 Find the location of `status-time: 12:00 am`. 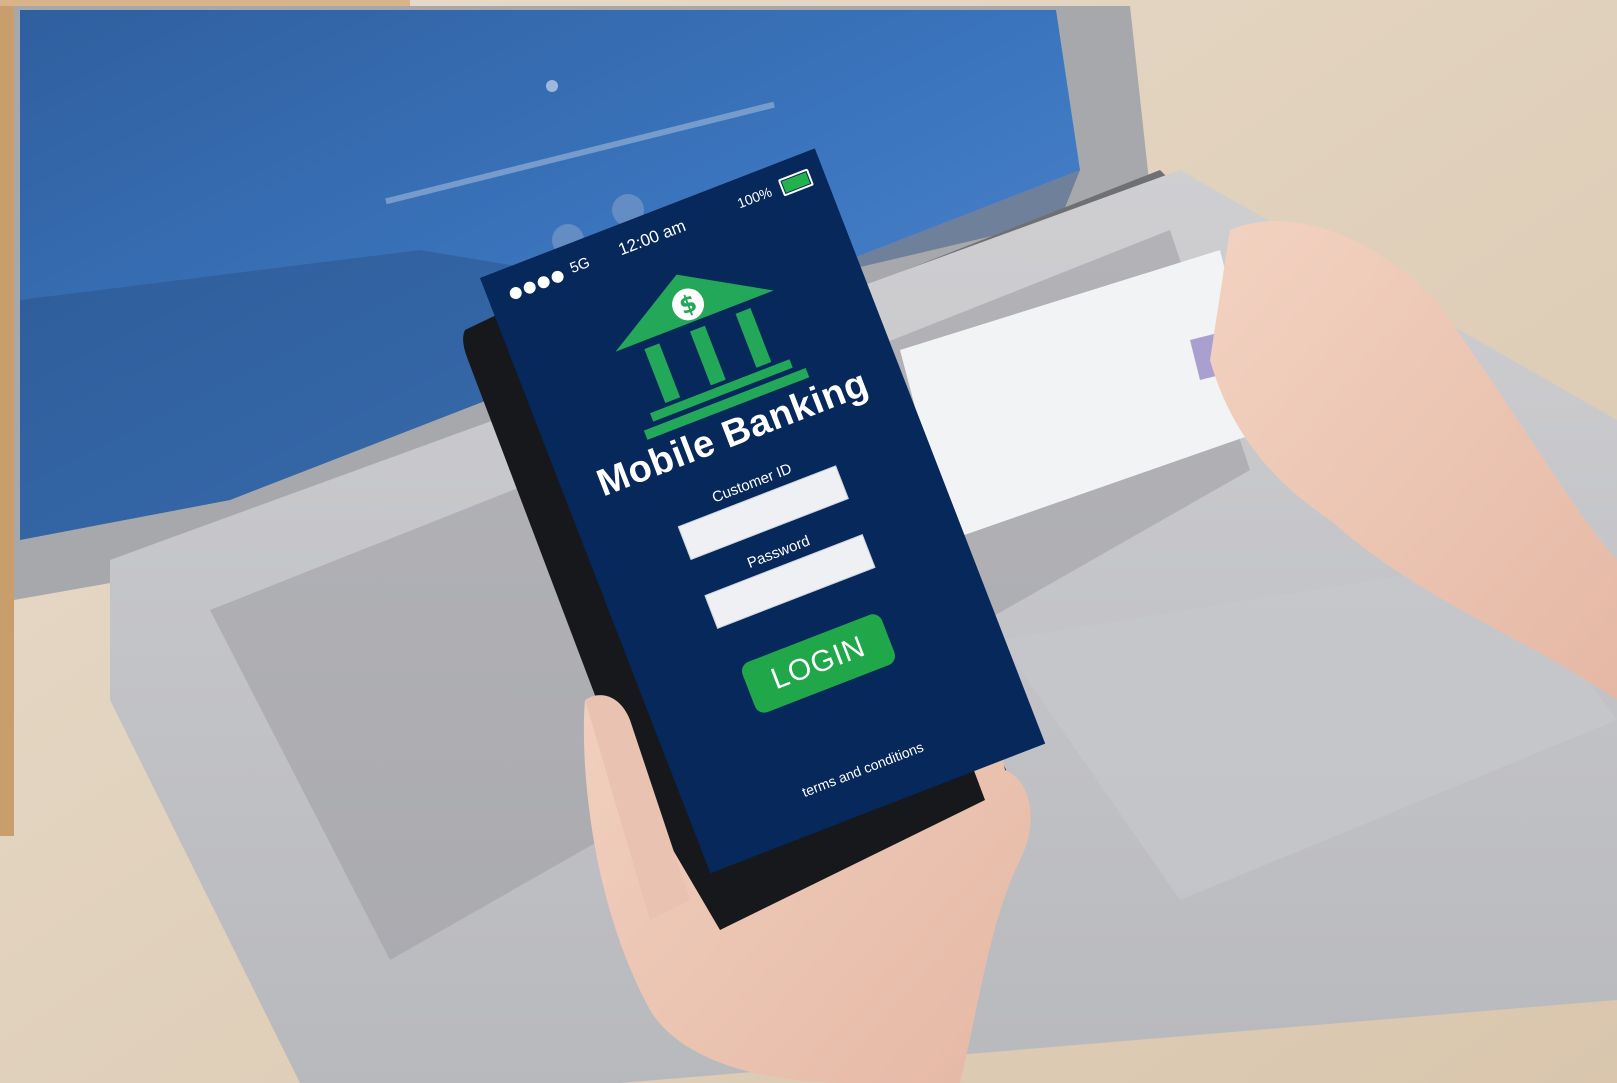

status-time: 12:00 am is located at coordinates (652, 238).